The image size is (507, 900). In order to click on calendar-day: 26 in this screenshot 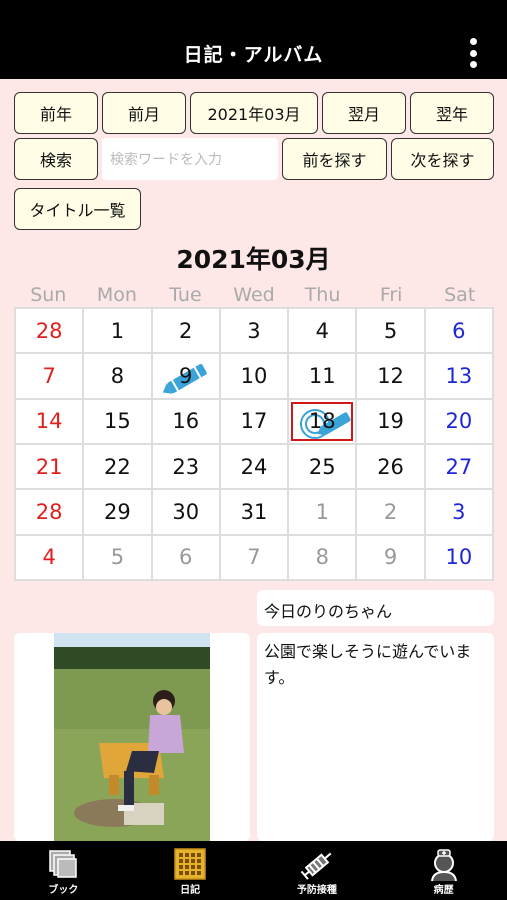, I will do `click(390, 466)`.